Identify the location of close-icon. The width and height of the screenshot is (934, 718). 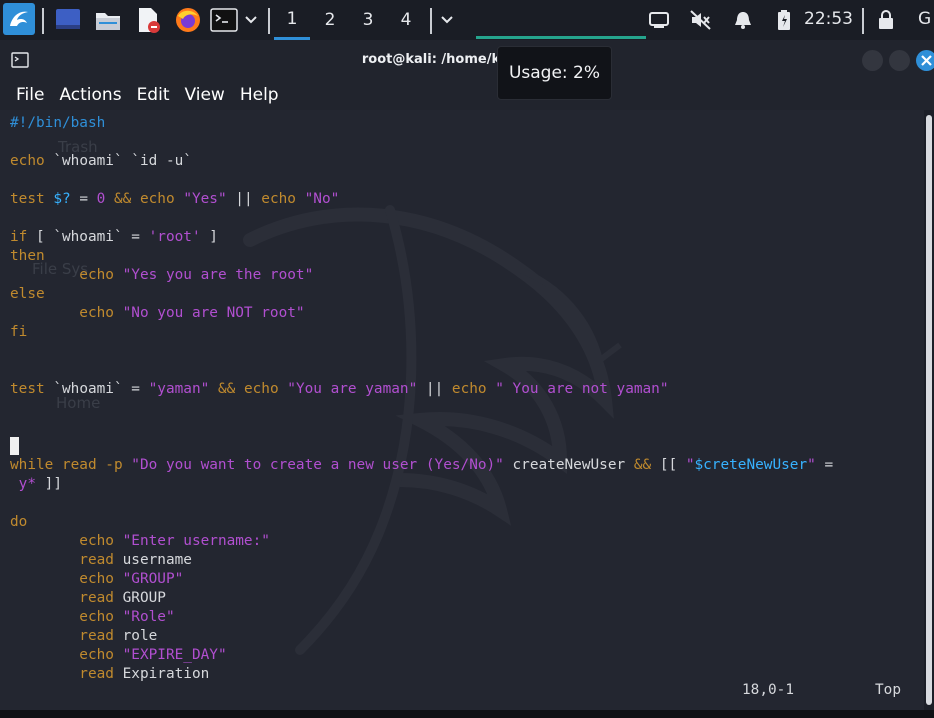
(926, 60).